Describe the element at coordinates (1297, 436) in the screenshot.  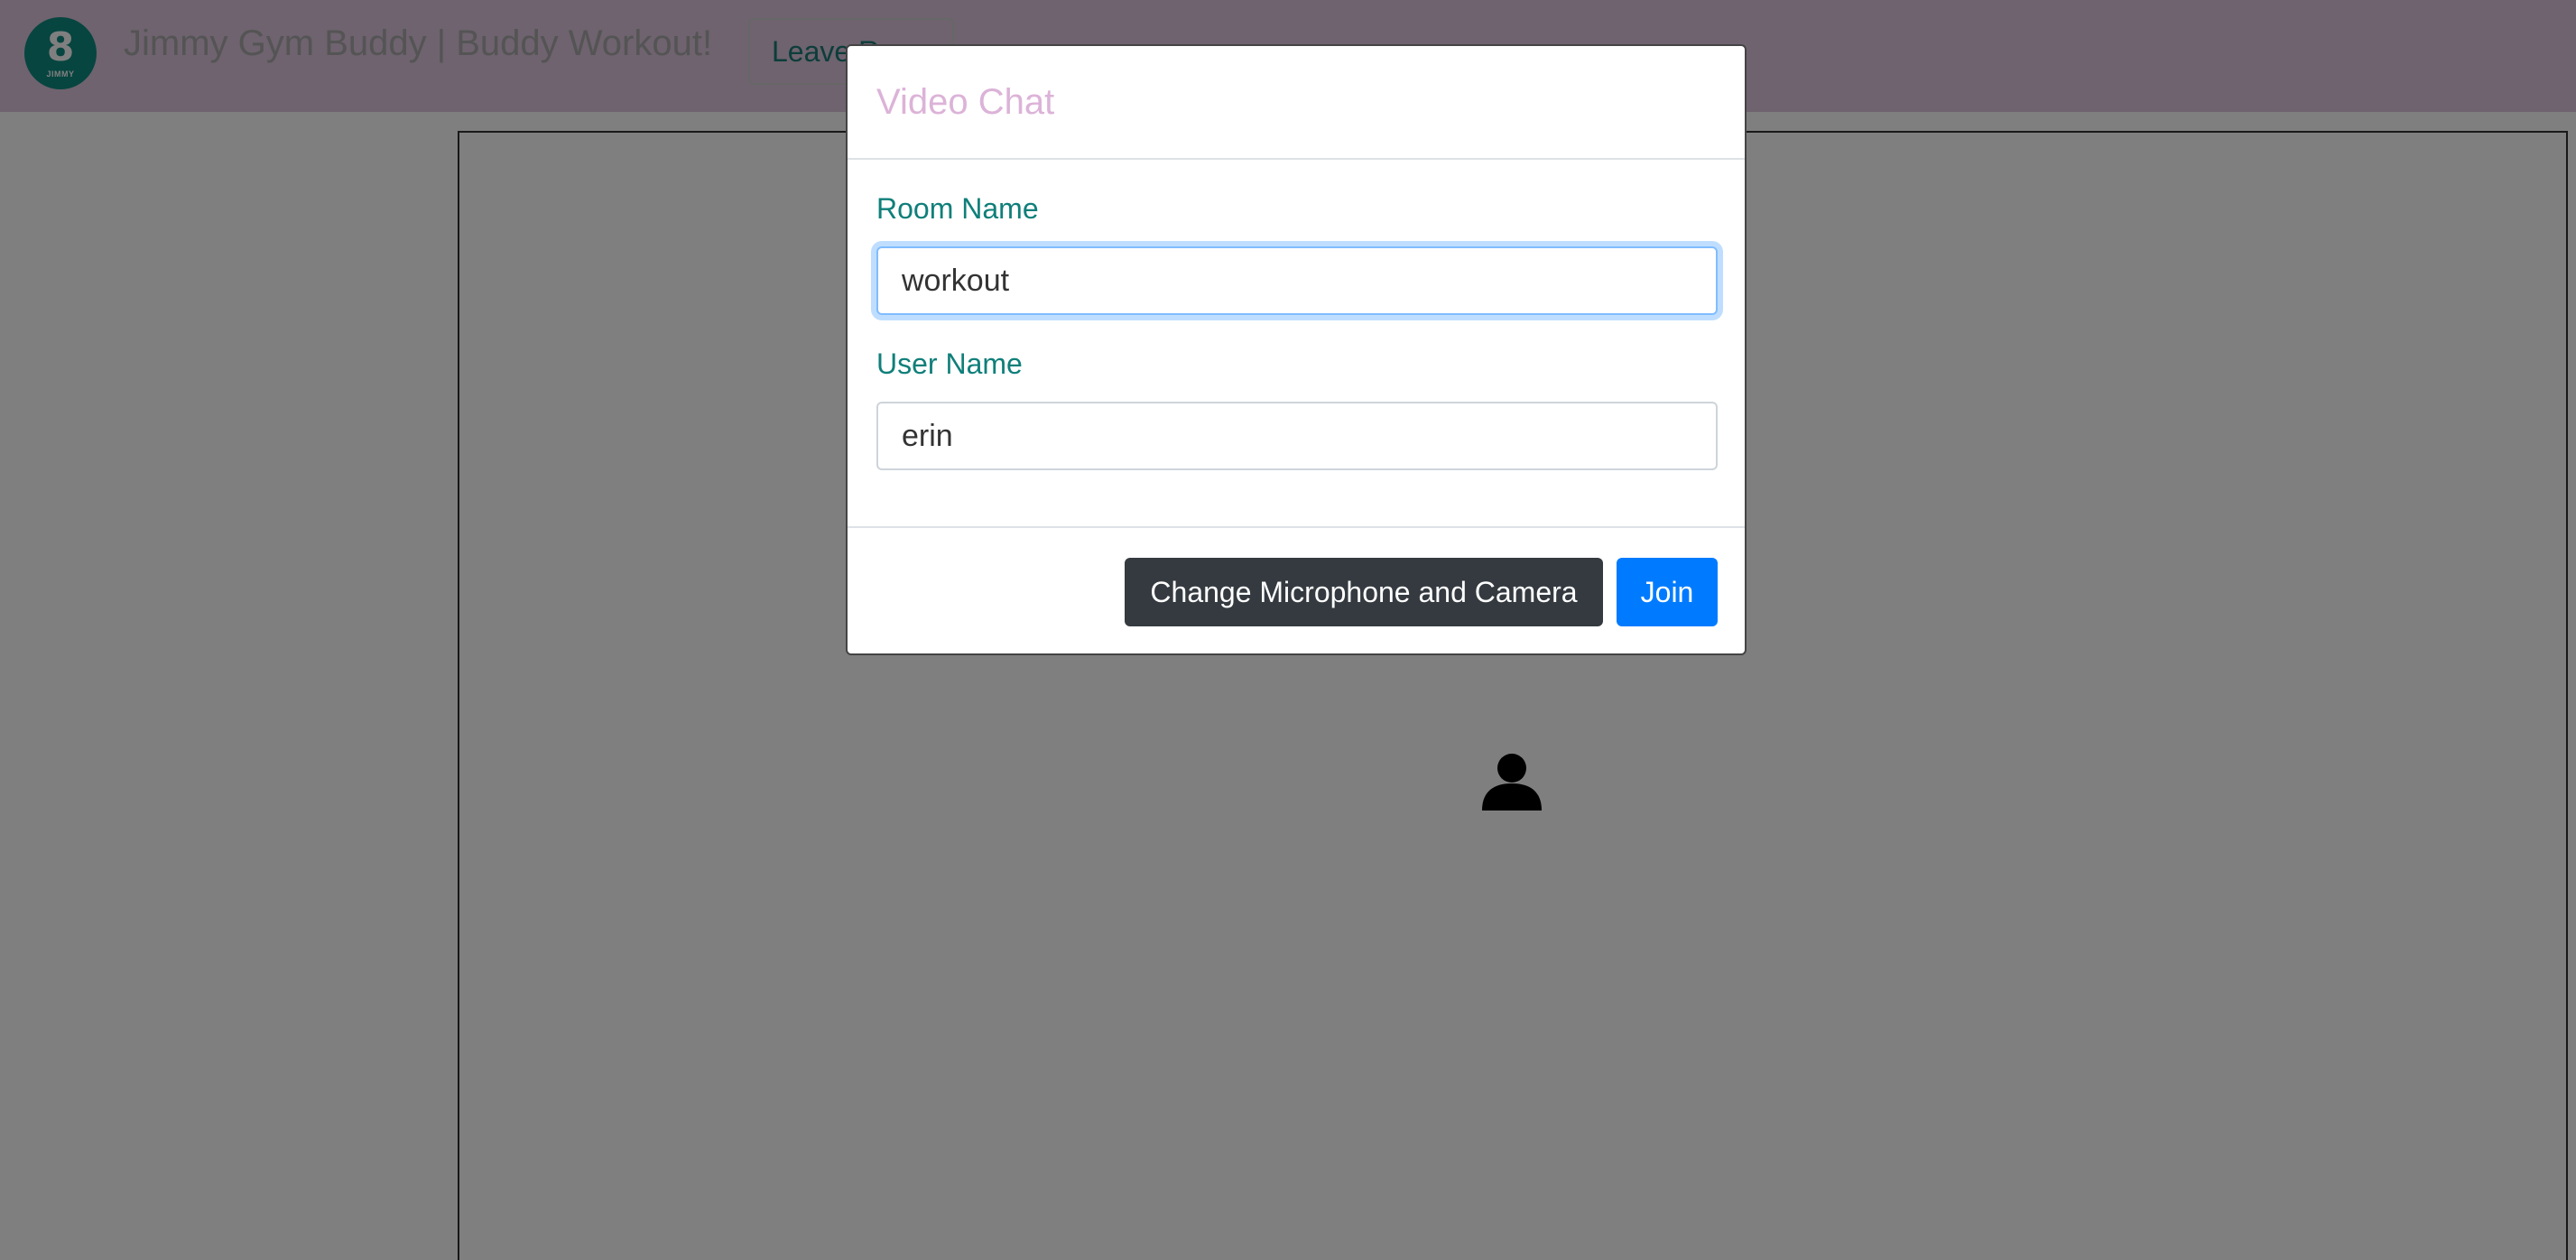
I see `user-name-input` at that location.